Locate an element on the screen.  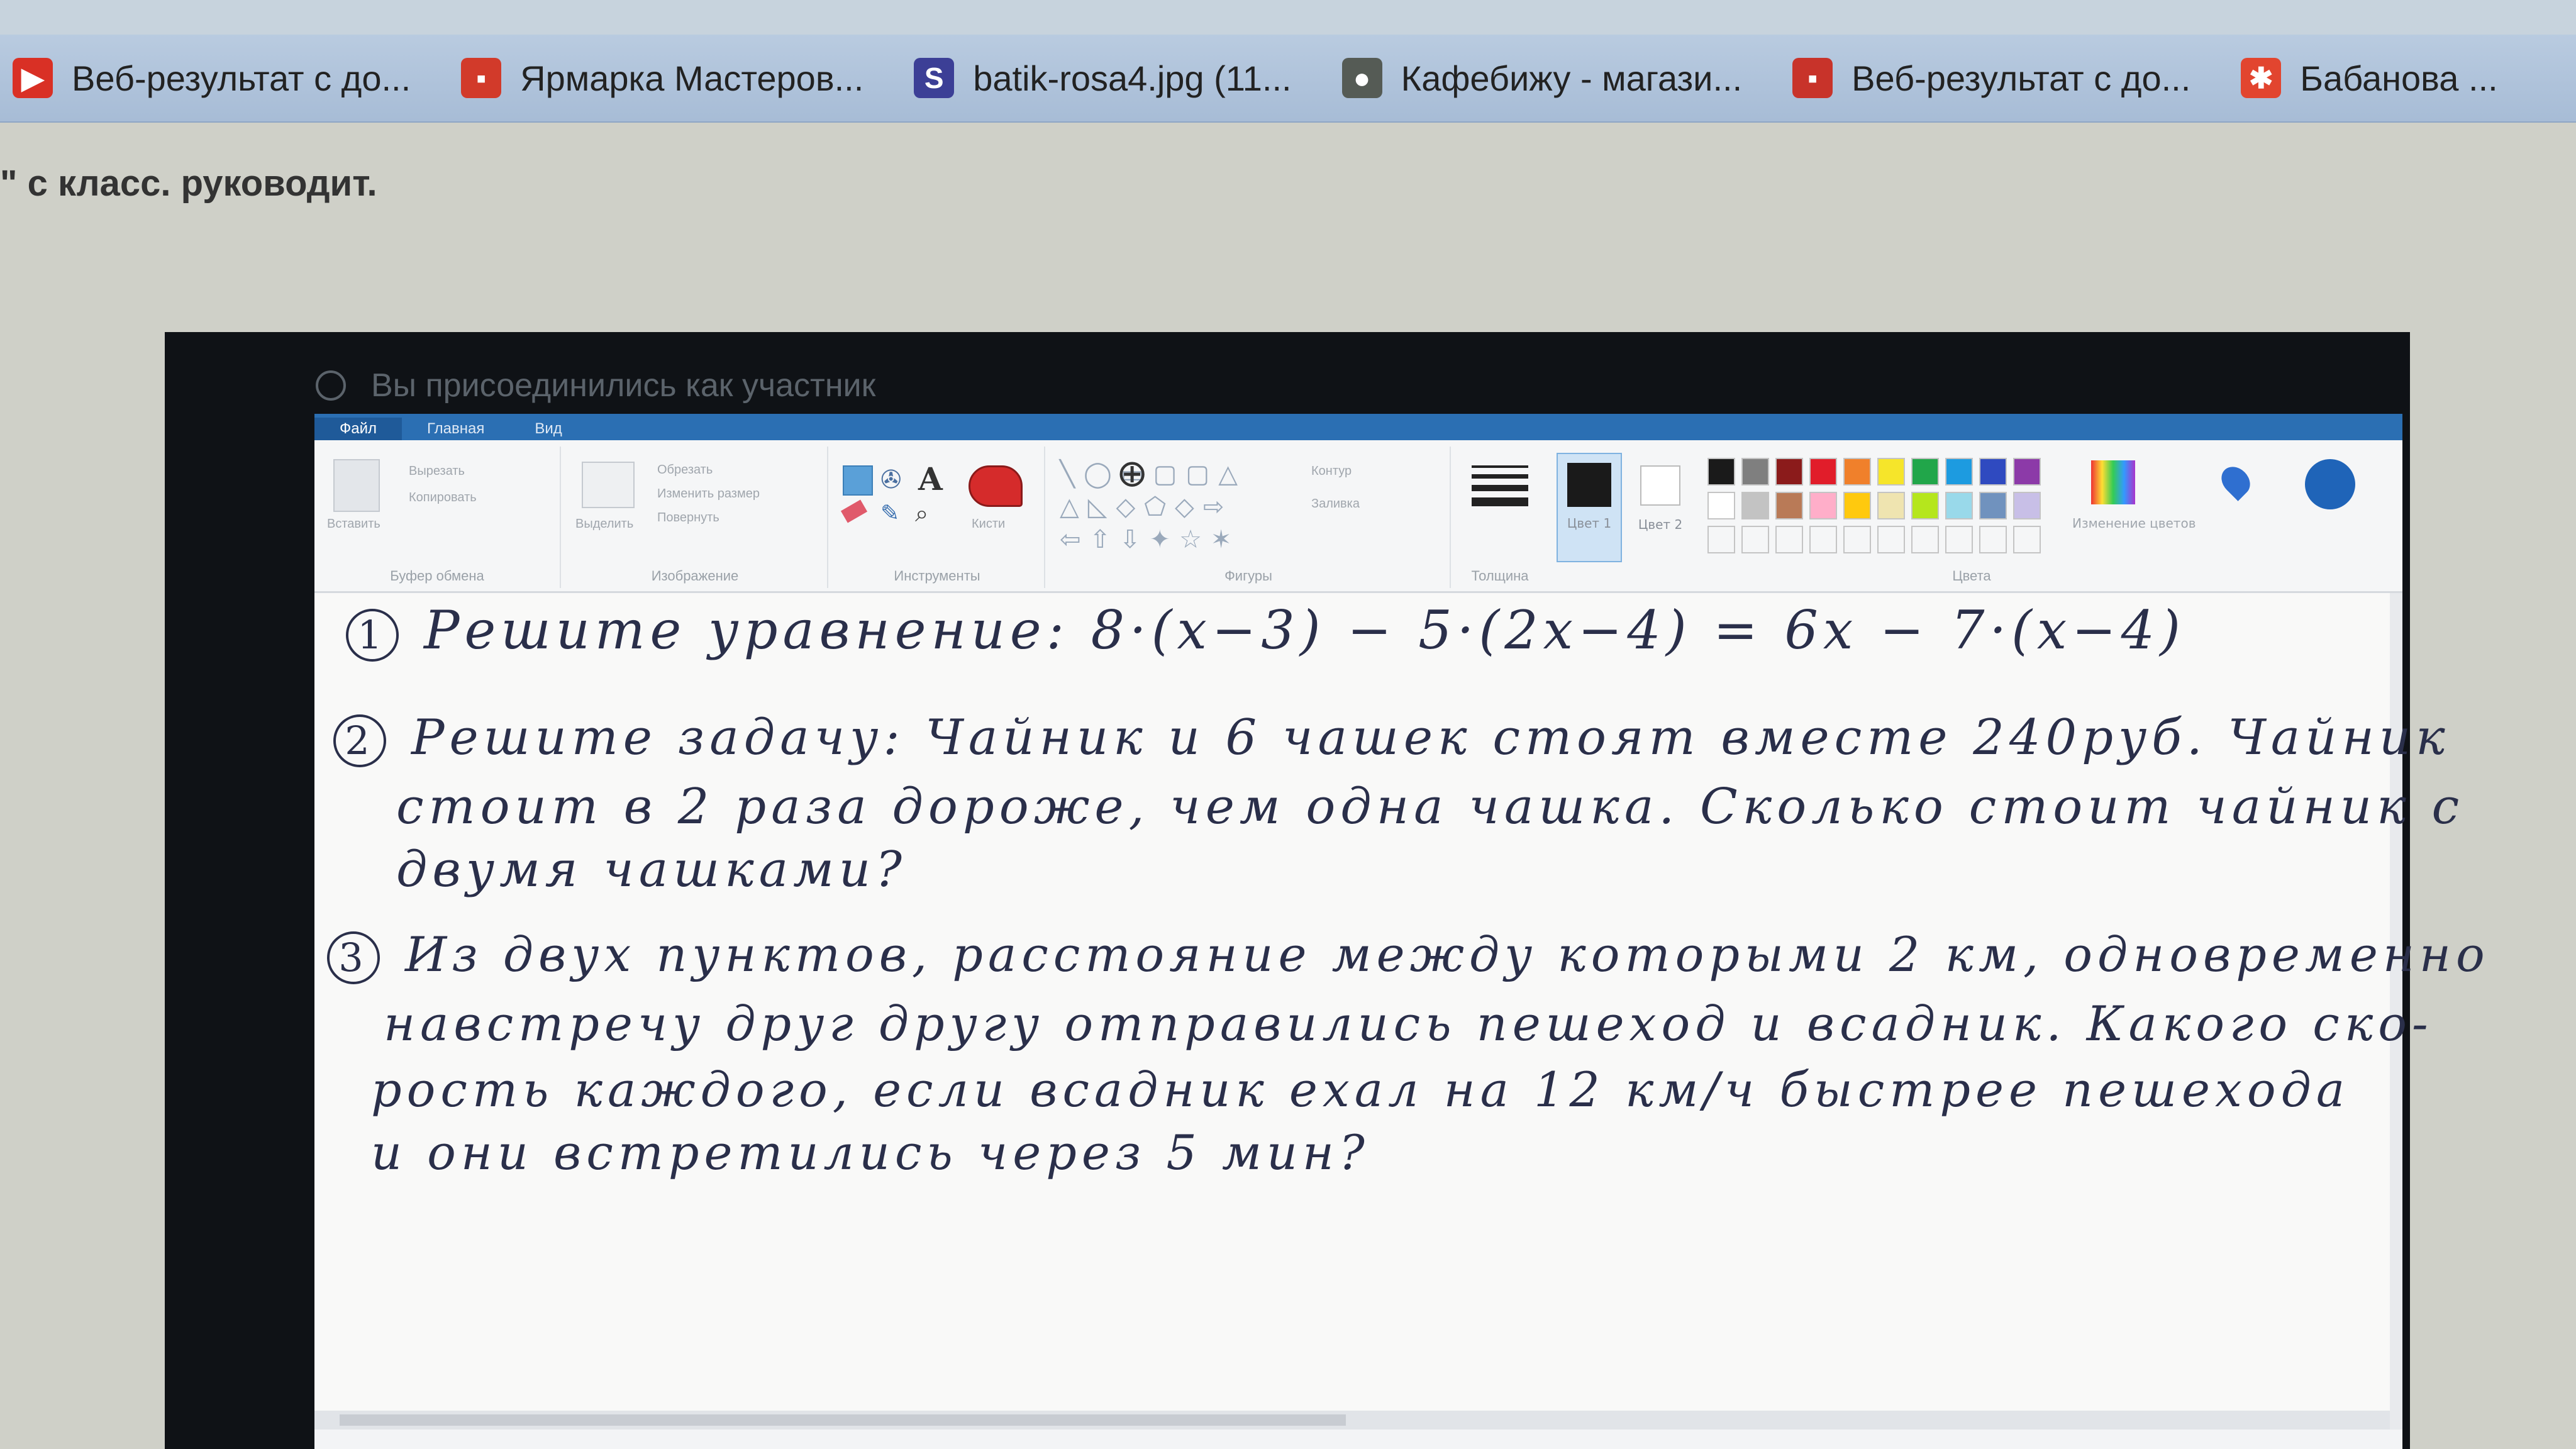
ribbon-group-label: Цвета is located at coordinates (1971, 576).